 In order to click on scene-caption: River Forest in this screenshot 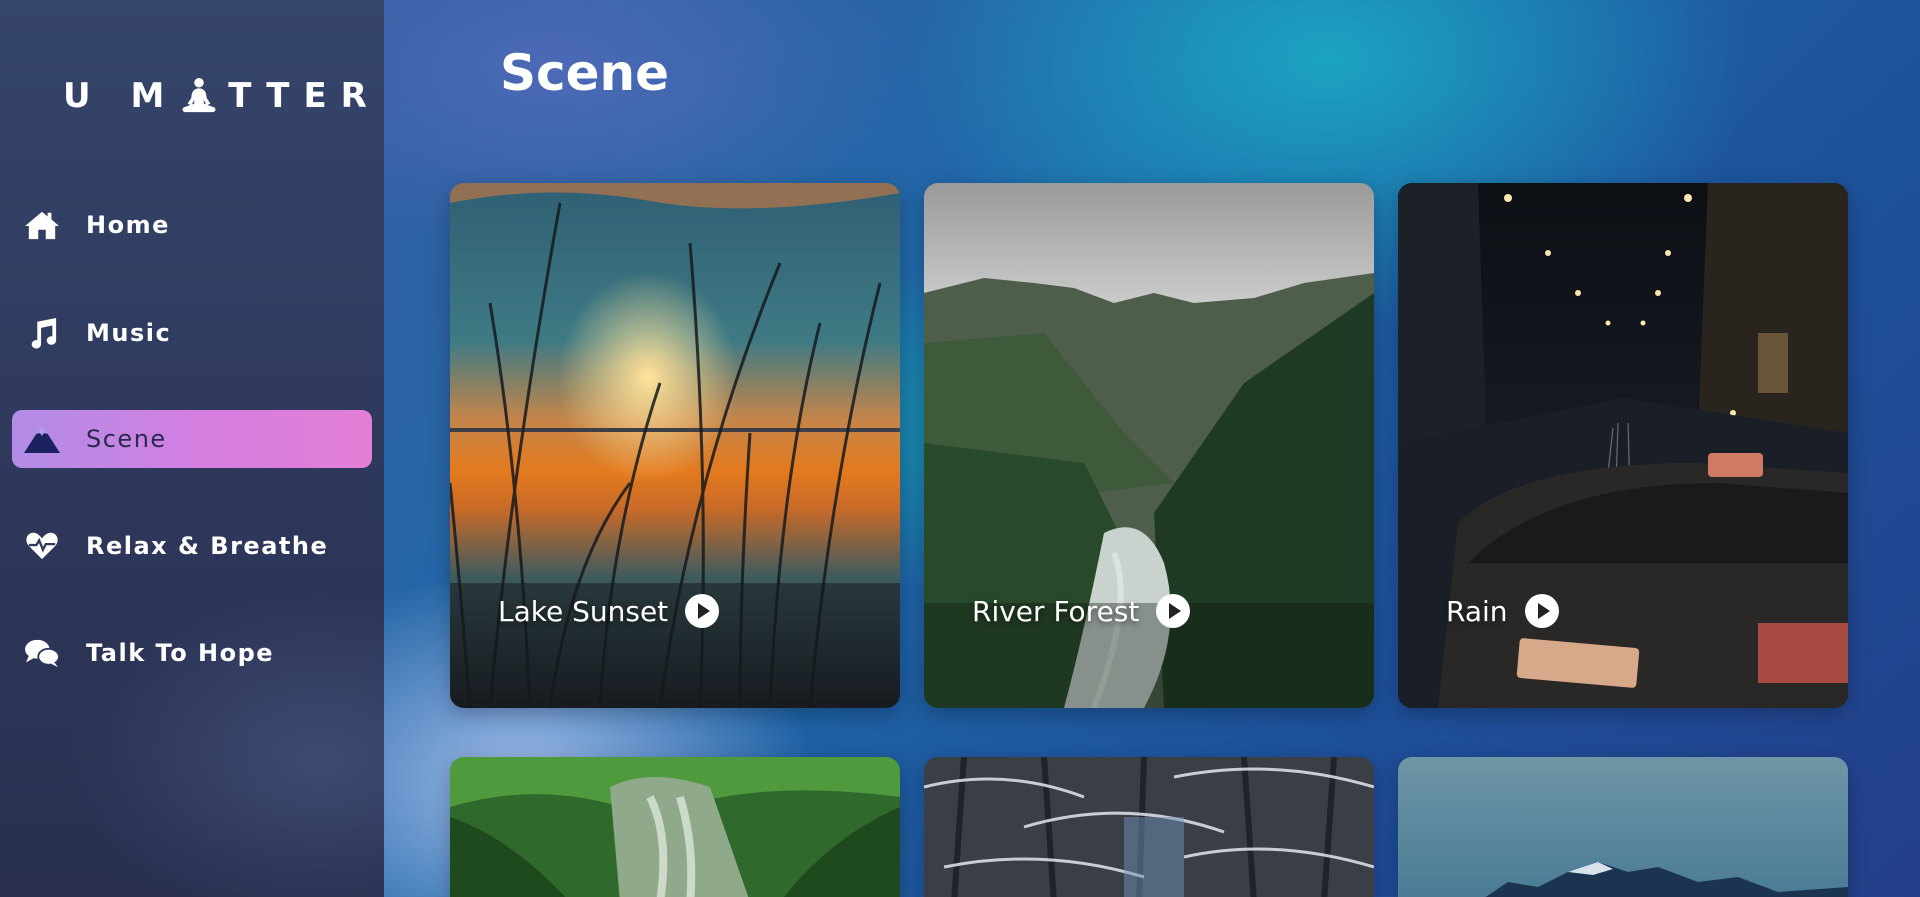, I will do `click(1081, 611)`.